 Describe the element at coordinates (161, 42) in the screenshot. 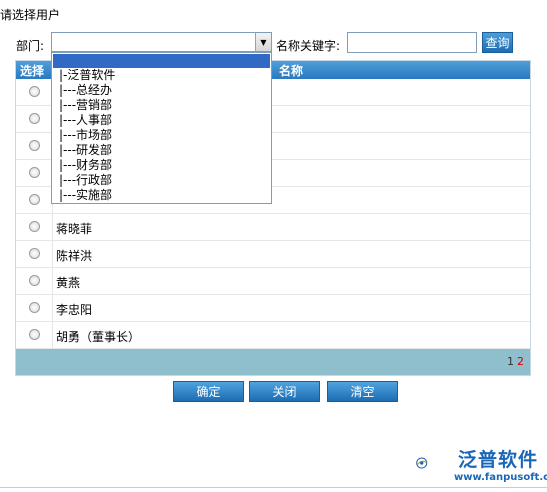

I see `dept-select: ▼` at that location.